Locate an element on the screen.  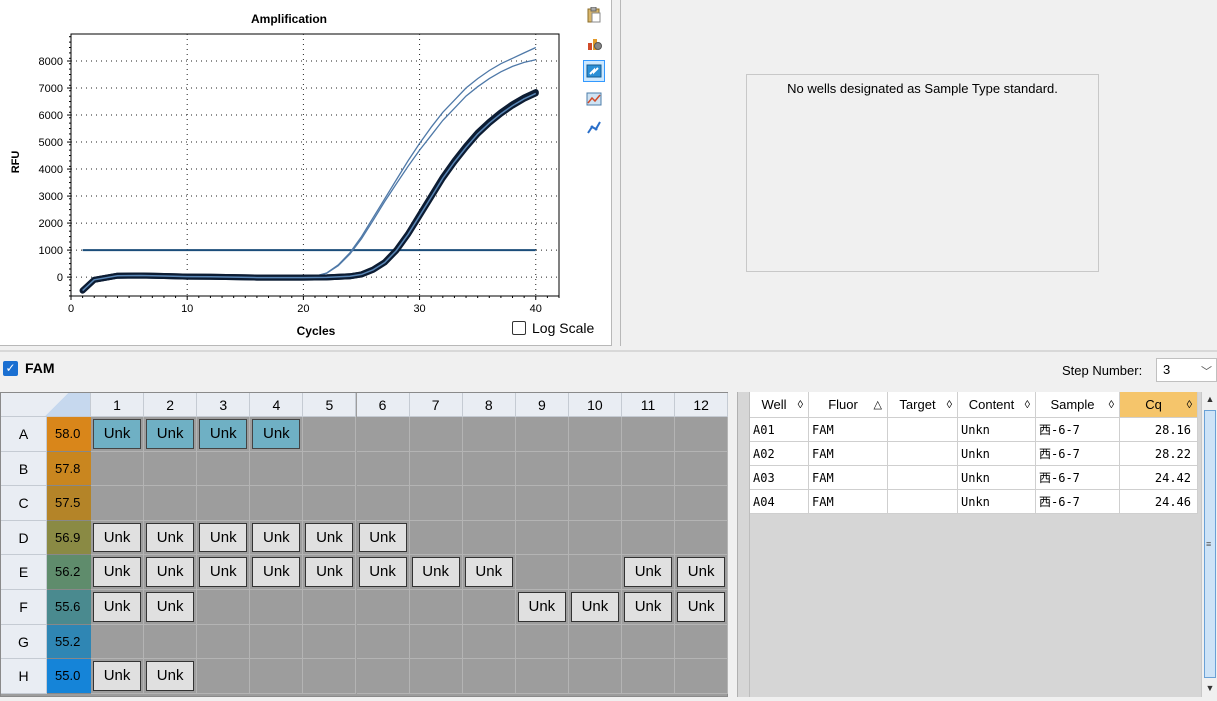
plate-row-header: H is located at coordinates (24, 676).